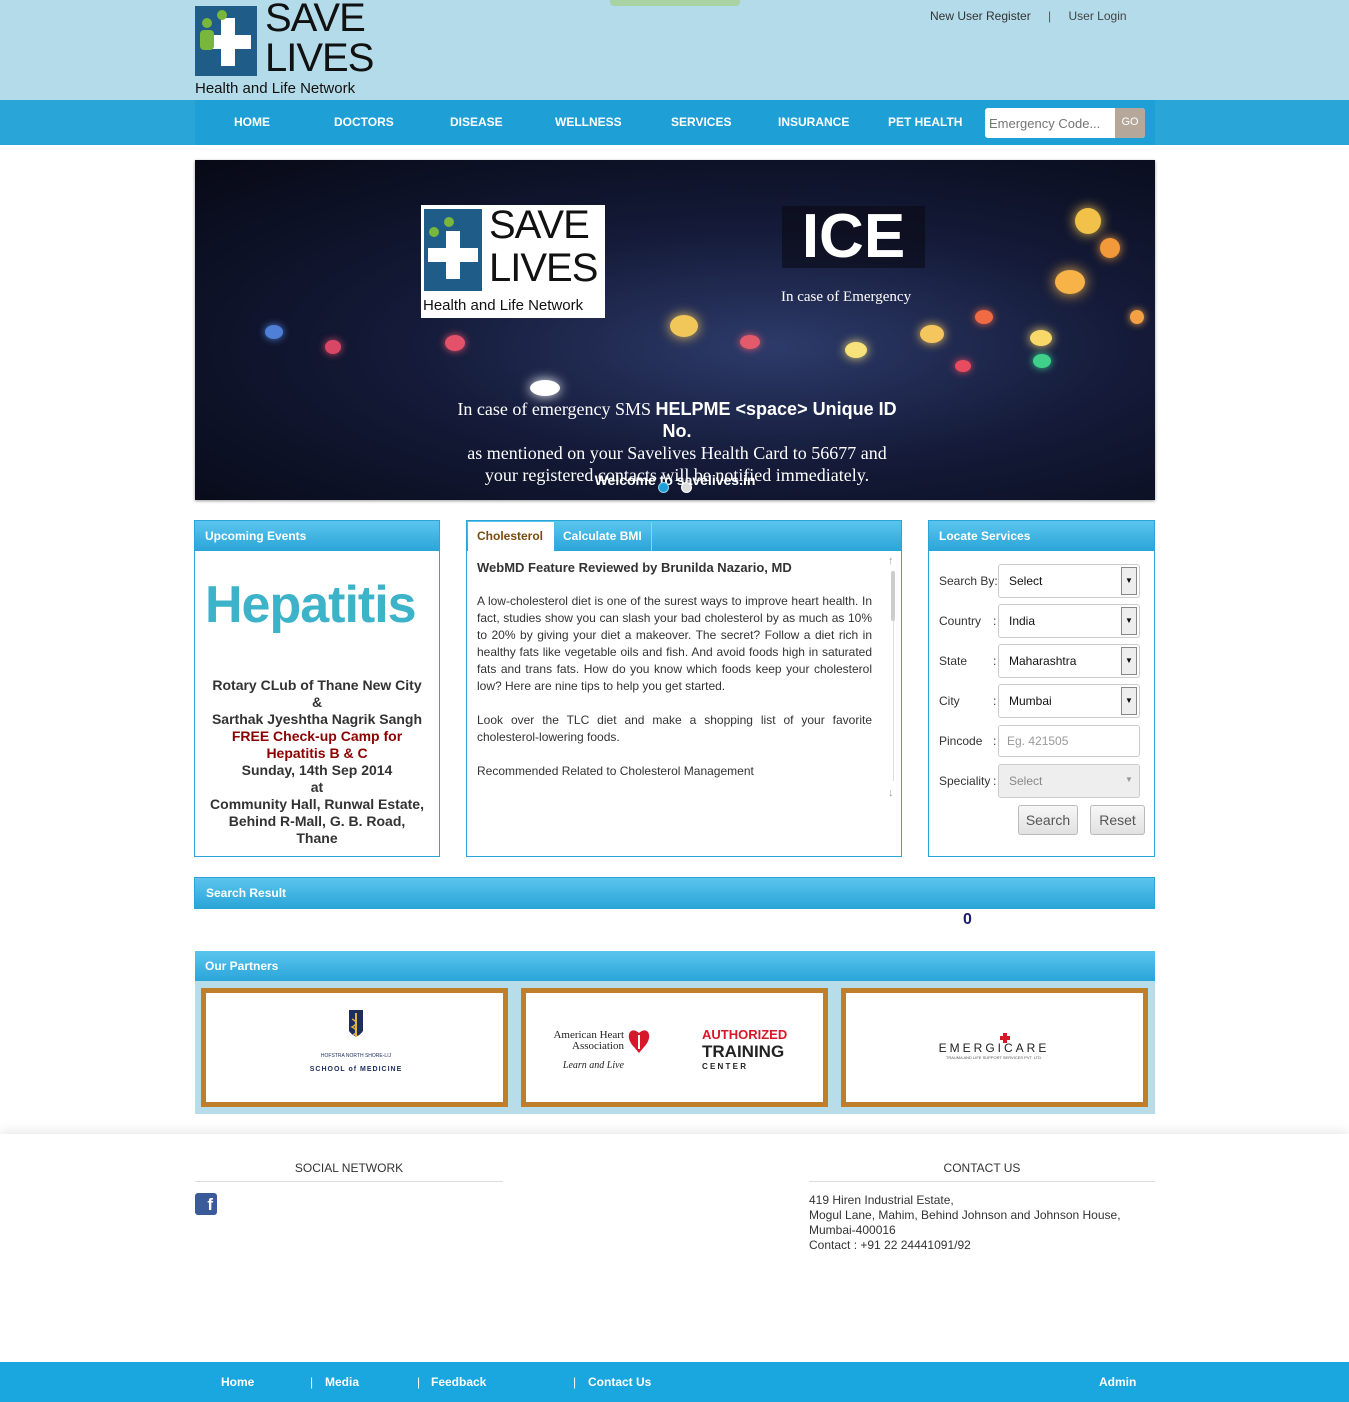 This screenshot has height=1402, width=1349. Describe the element at coordinates (1069, 621) in the screenshot. I see `country-select: India ▼` at that location.